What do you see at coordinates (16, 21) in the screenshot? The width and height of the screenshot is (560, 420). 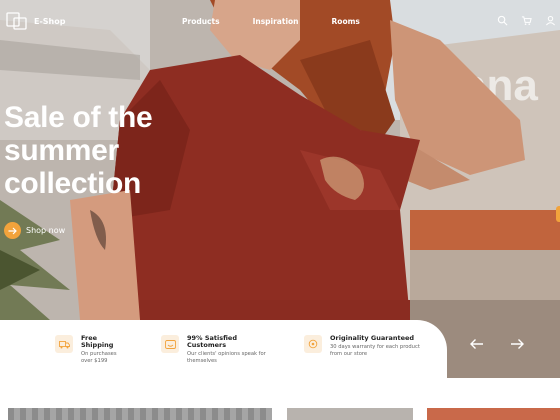 I see `logo-icon` at bounding box center [16, 21].